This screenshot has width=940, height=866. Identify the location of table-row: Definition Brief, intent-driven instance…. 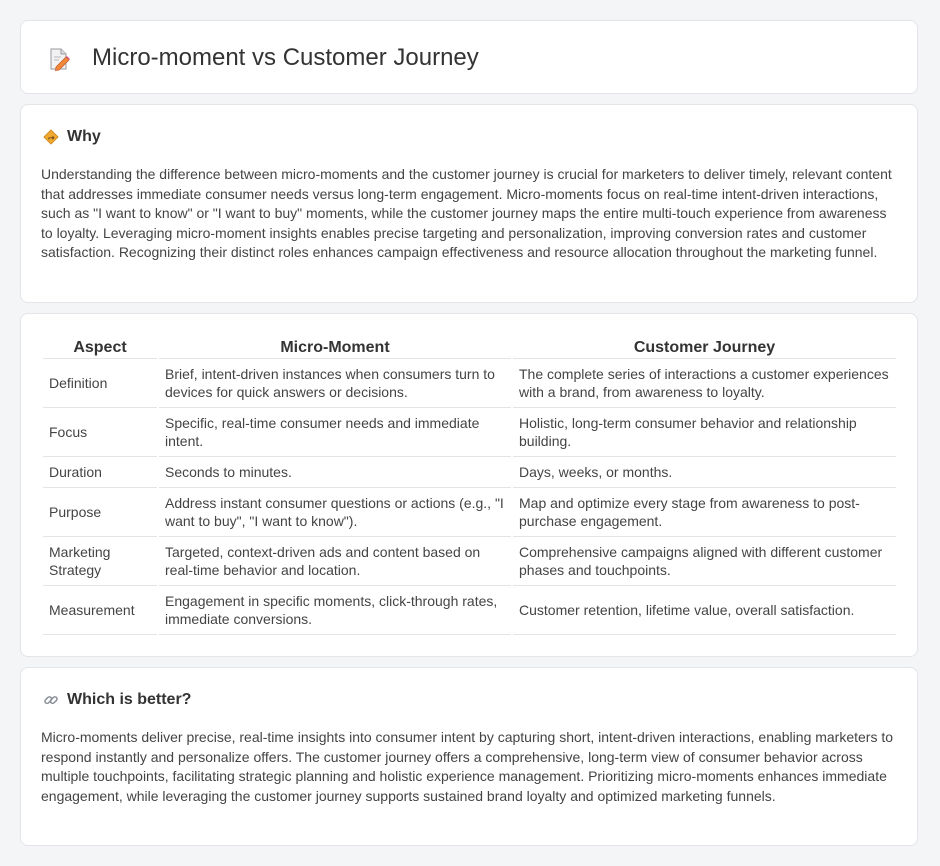
(469, 383).